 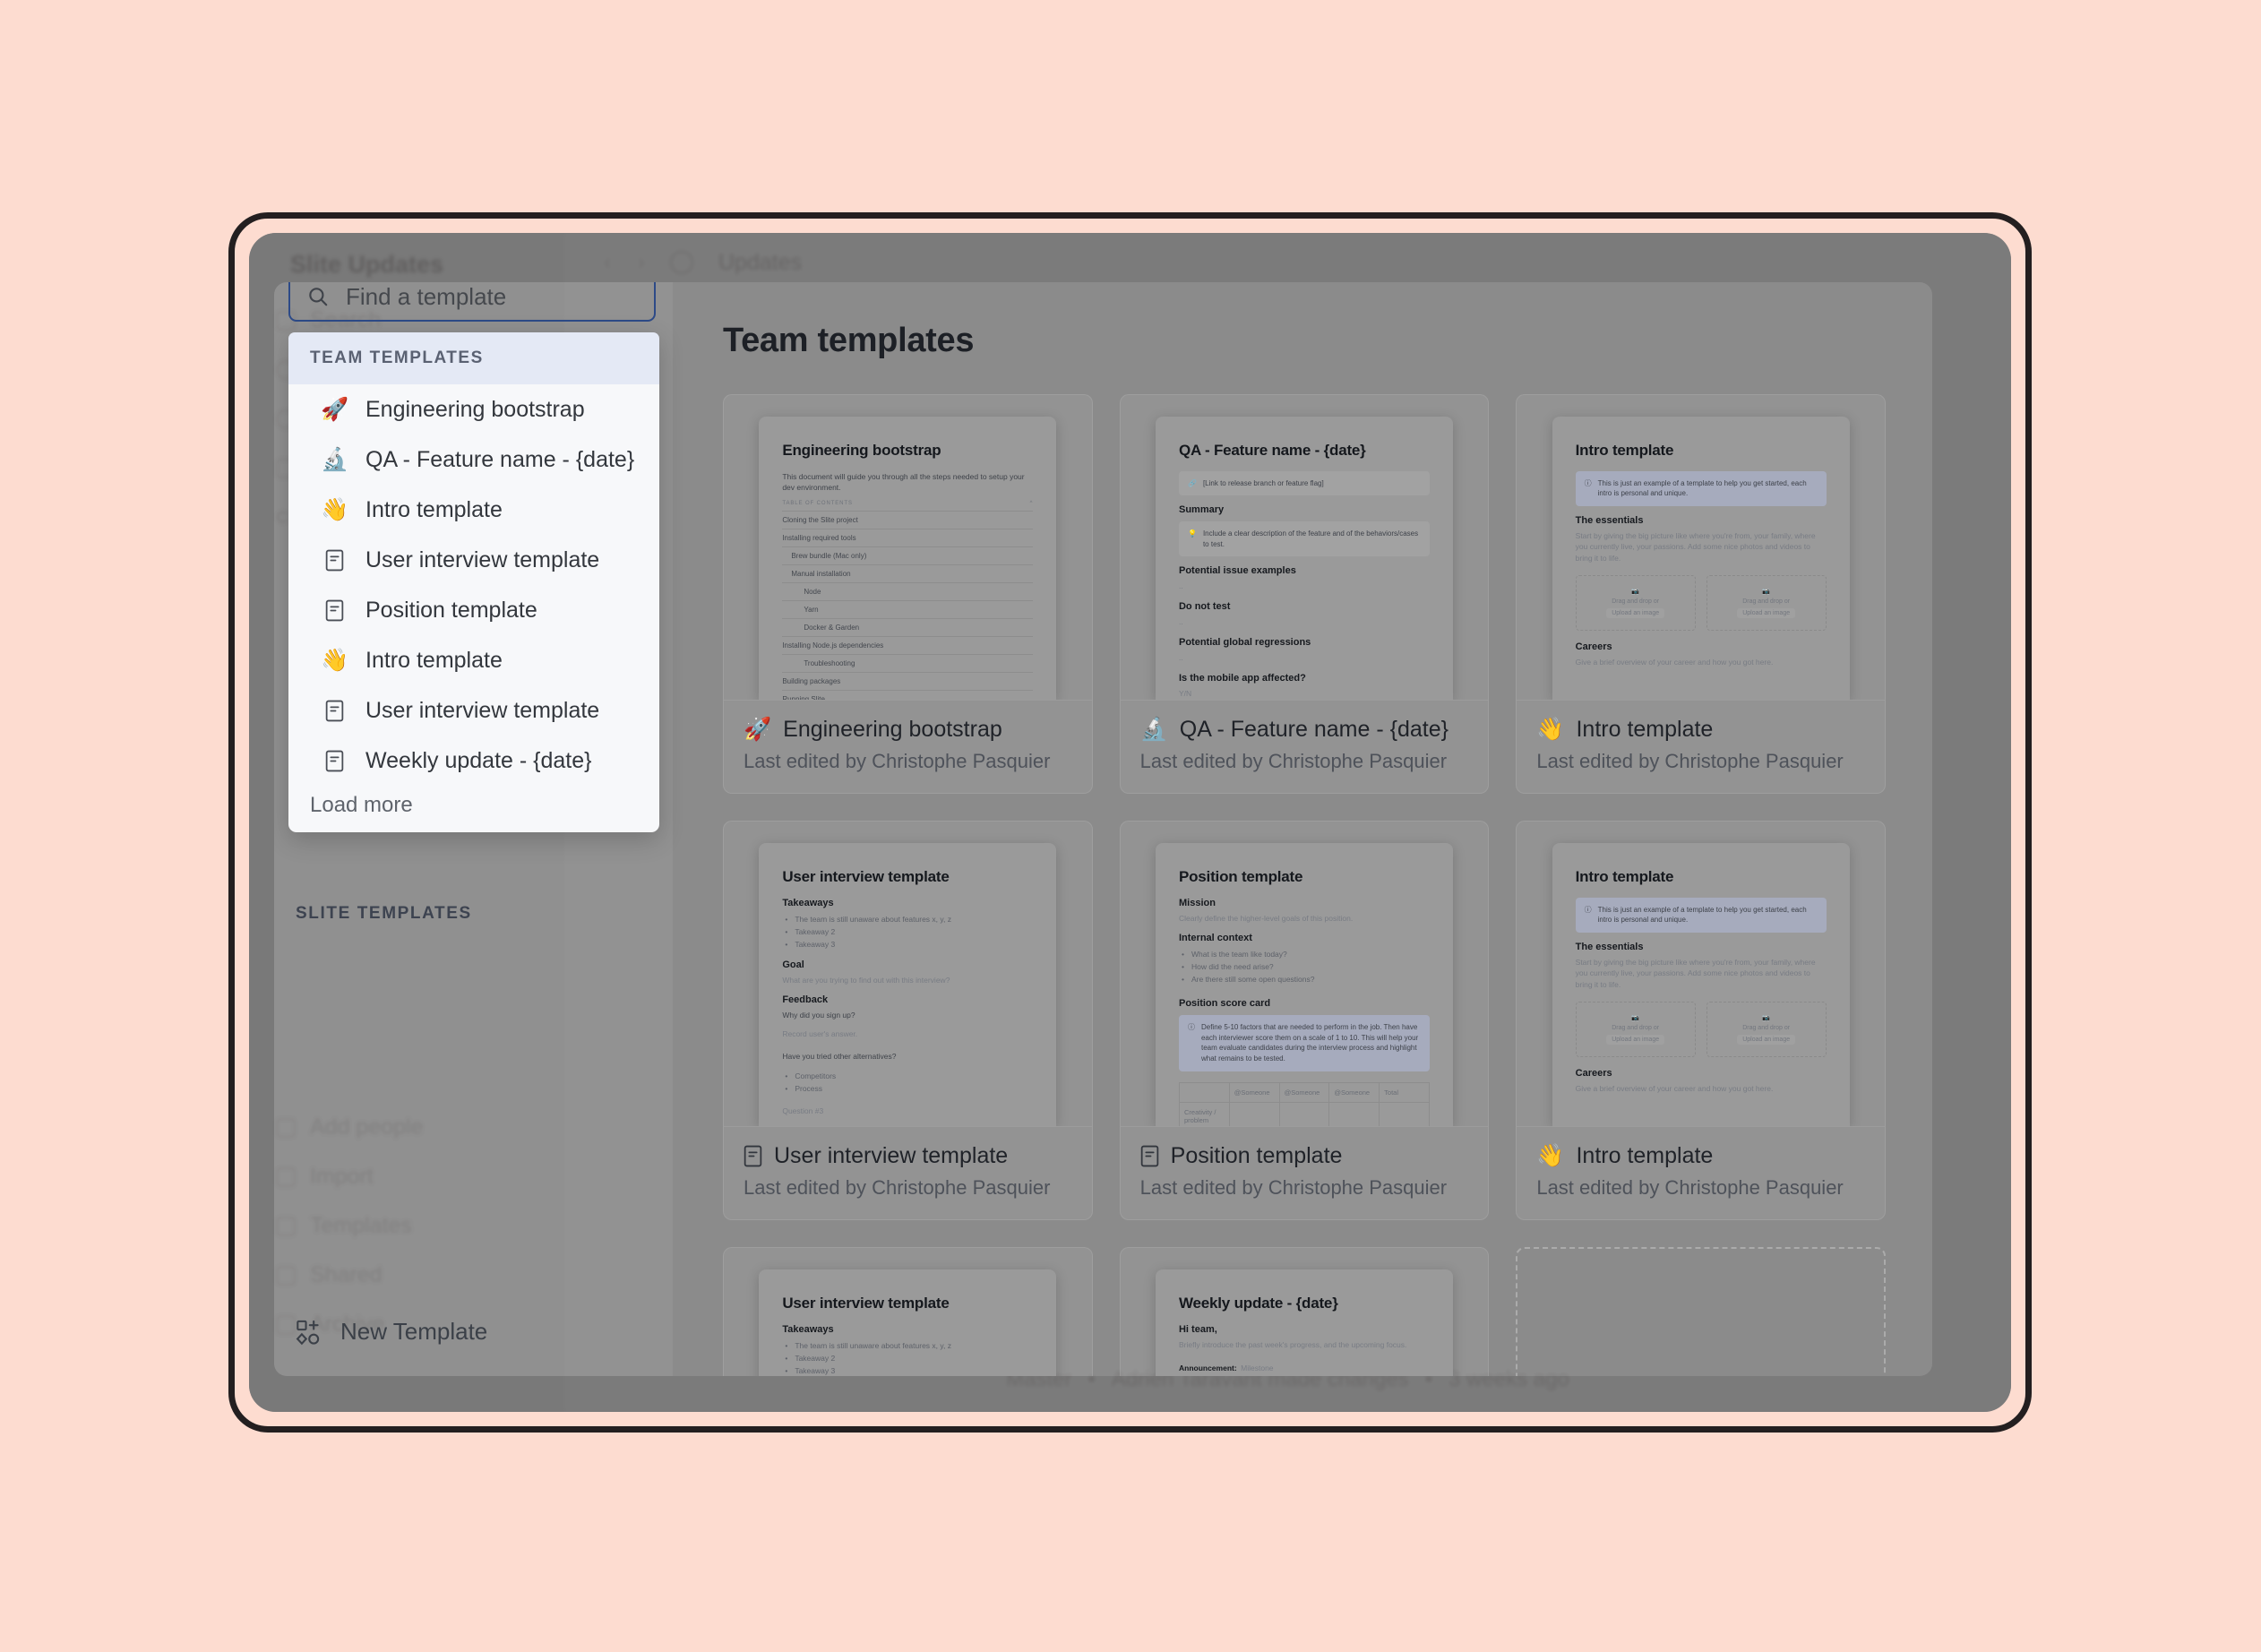 What do you see at coordinates (1258, 1304) in the screenshot?
I see `thumb-heading: Weekly update - {date}` at bounding box center [1258, 1304].